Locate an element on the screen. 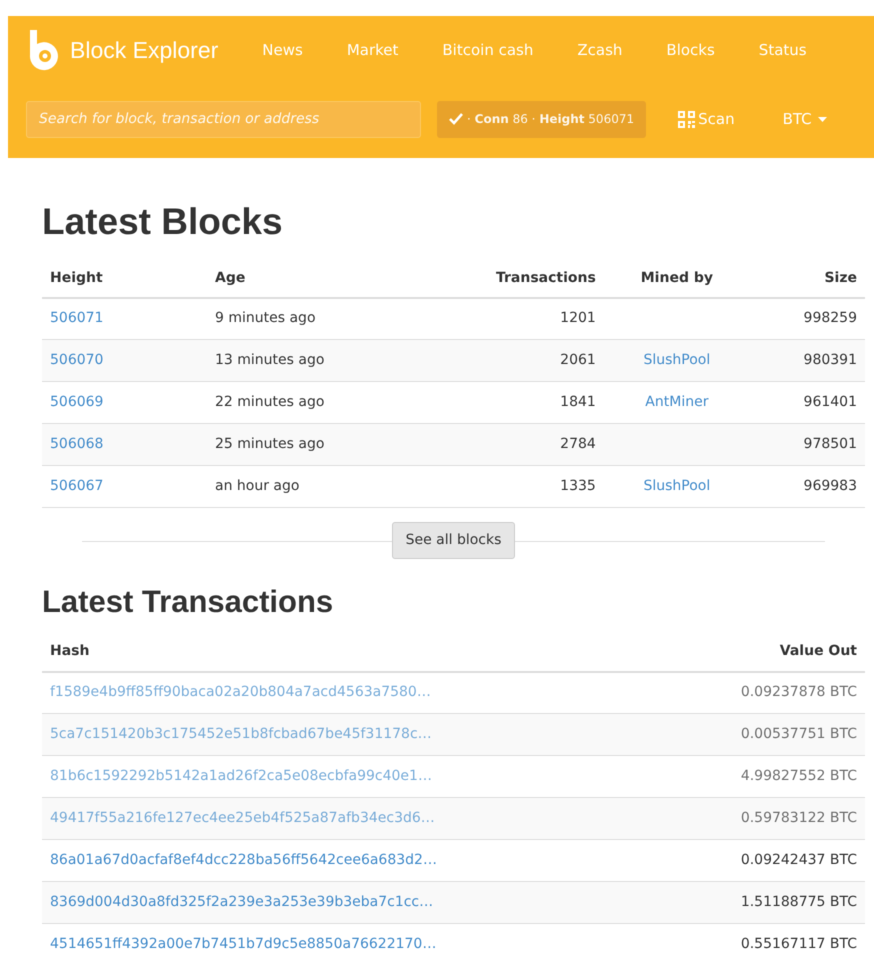  block-size: 980391 is located at coordinates (830, 360).